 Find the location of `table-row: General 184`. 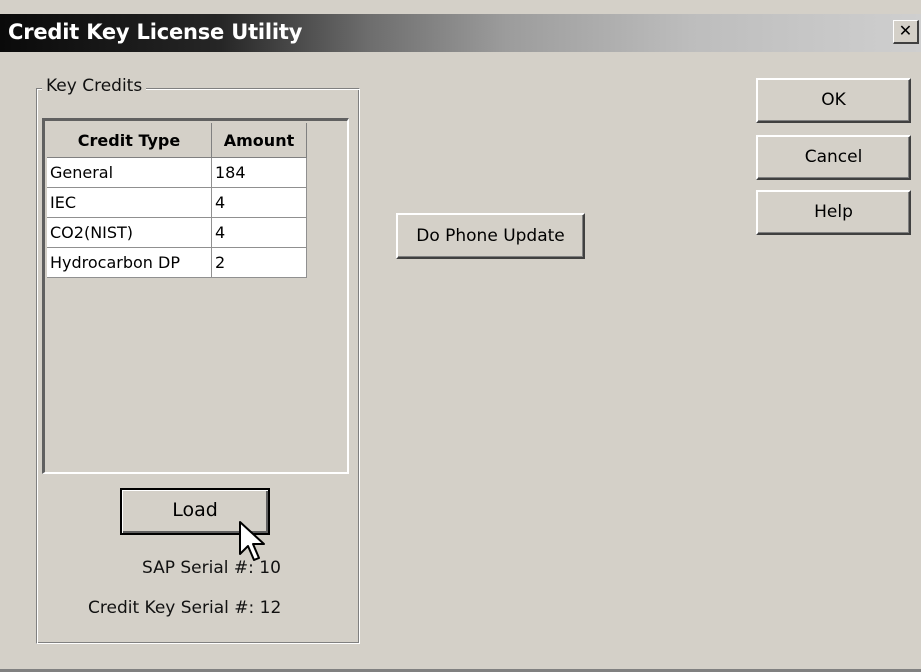

table-row: General 184 is located at coordinates (177, 172).